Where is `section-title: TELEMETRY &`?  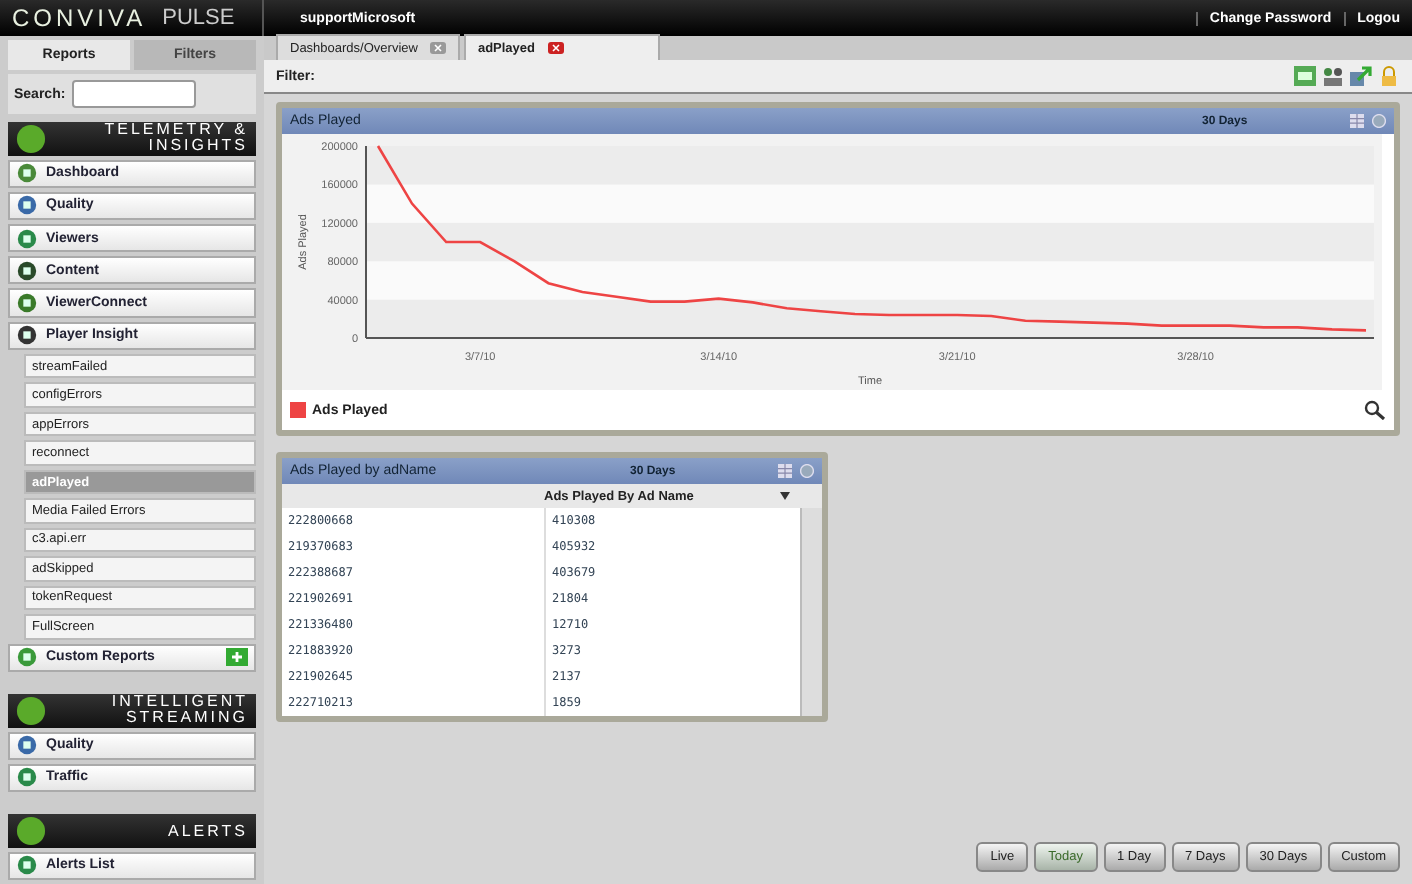
section-title: TELEMETRY & is located at coordinates (176, 130).